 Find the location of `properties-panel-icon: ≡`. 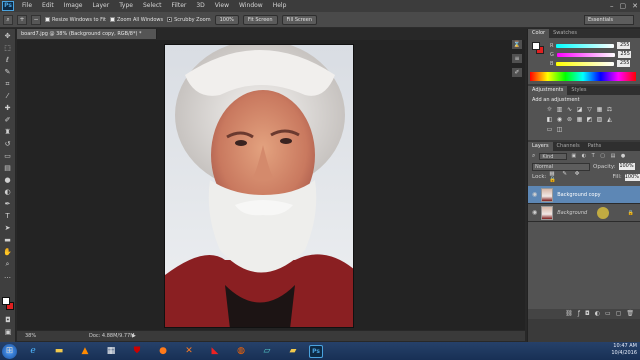

properties-panel-icon: ≡ is located at coordinates (517, 58).